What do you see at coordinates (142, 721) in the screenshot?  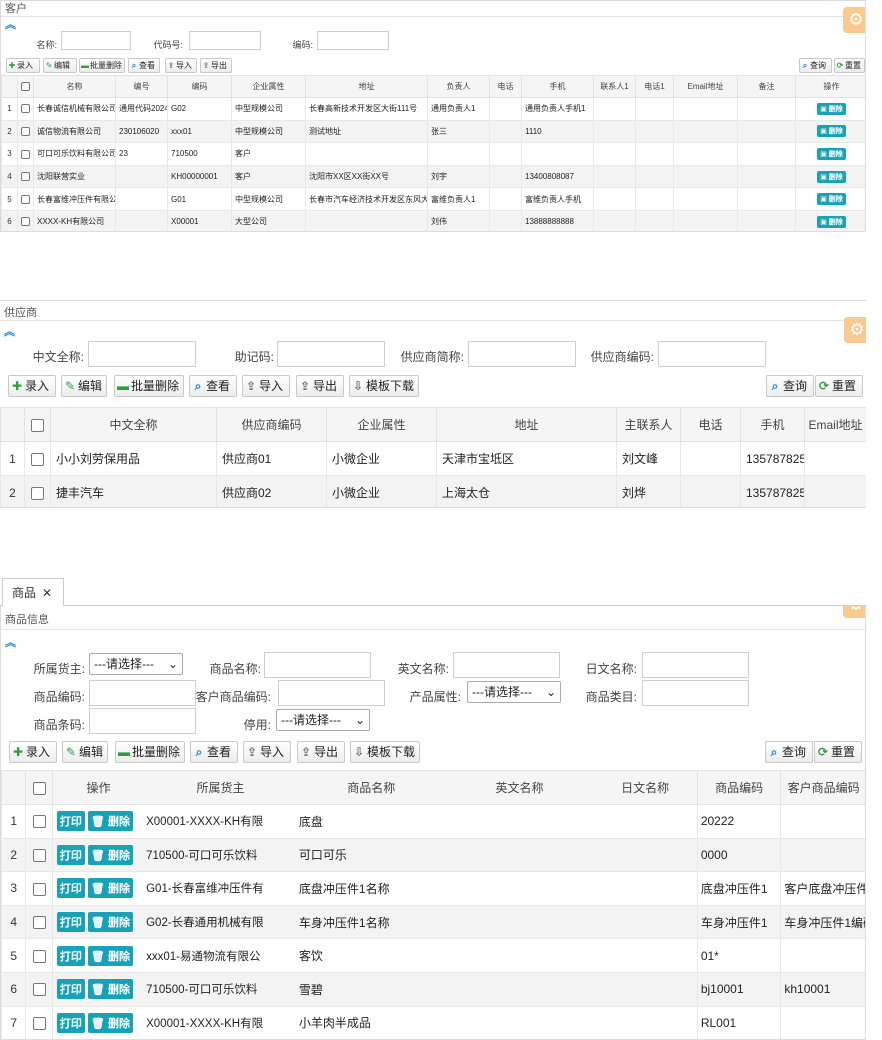 I see `filter-input-barcode` at bounding box center [142, 721].